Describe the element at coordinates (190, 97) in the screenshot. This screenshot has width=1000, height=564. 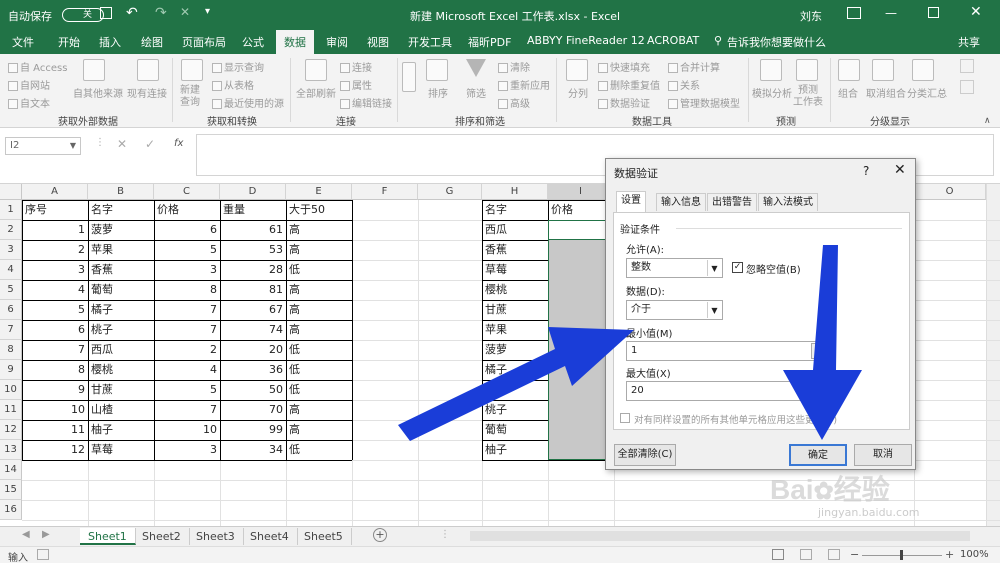
I see `new-query-button: 新建 查询` at that location.